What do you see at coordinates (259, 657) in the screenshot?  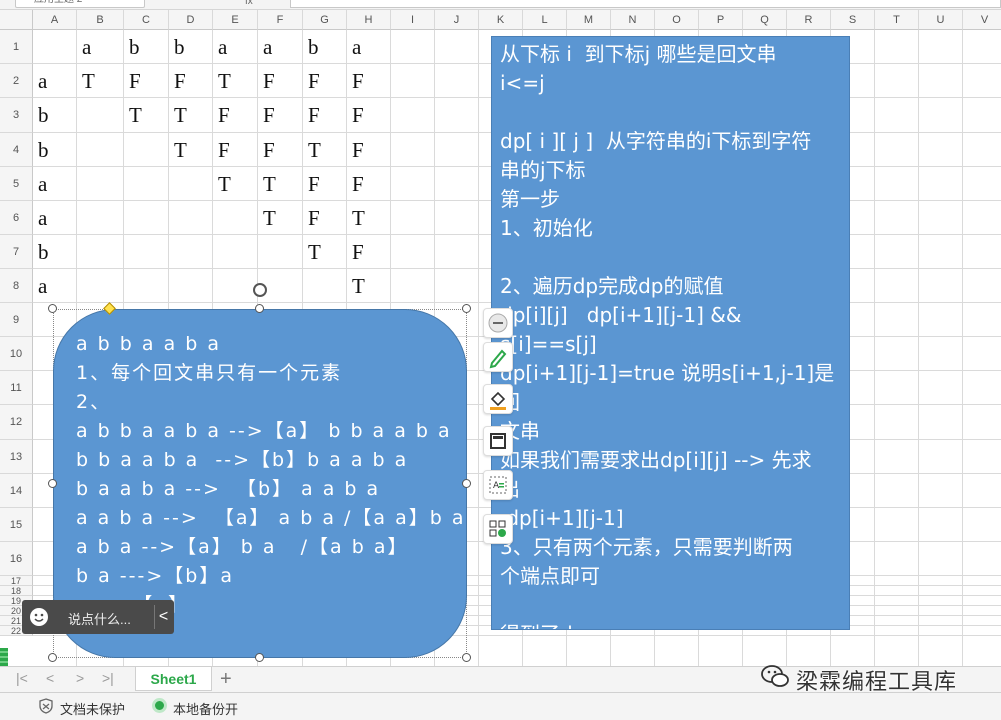 I see `resize-handle-b` at bounding box center [259, 657].